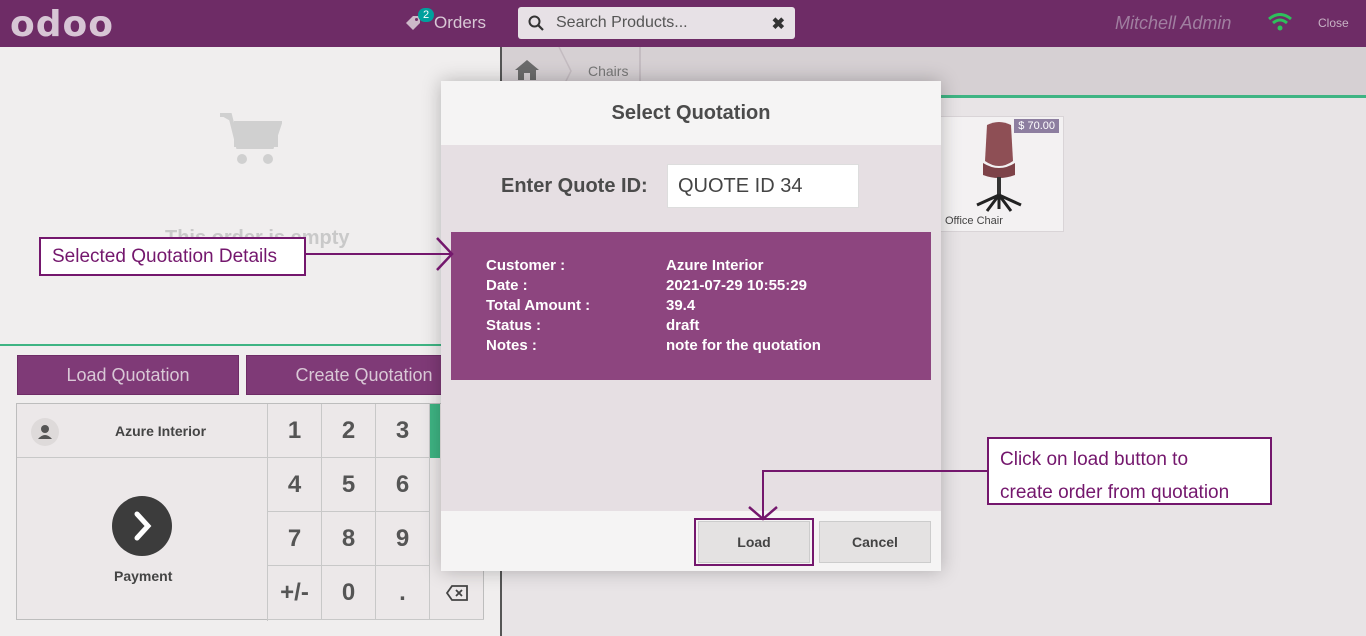 Image resolution: width=1366 pixels, height=636 pixels. What do you see at coordinates (1094, 459) in the screenshot?
I see `annotation-load-hint-line1: Click on load button to` at bounding box center [1094, 459].